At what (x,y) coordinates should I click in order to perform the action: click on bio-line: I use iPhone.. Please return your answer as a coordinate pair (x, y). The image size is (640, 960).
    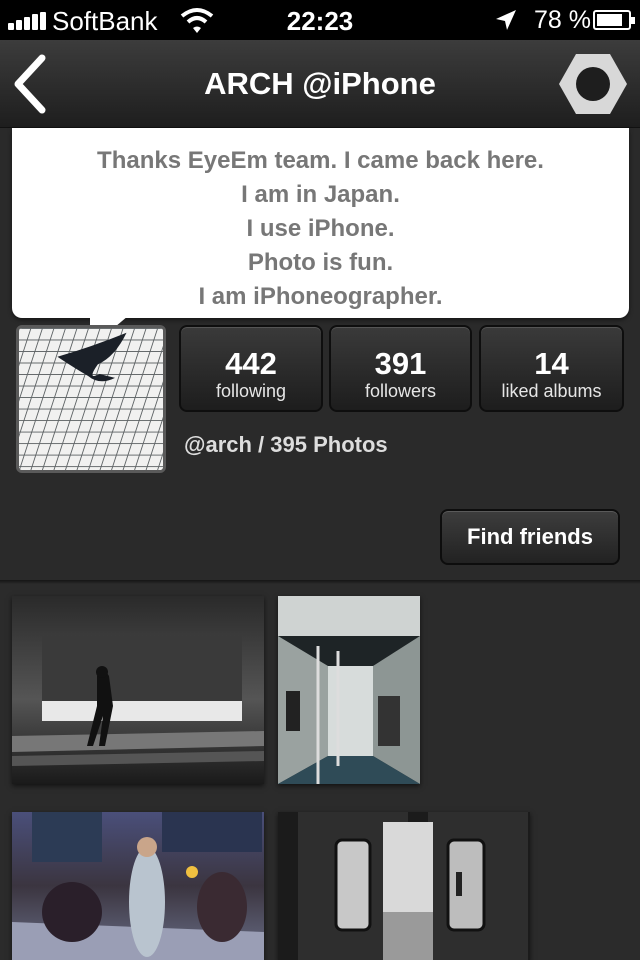
    Looking at the image, I should click on (320, 228).